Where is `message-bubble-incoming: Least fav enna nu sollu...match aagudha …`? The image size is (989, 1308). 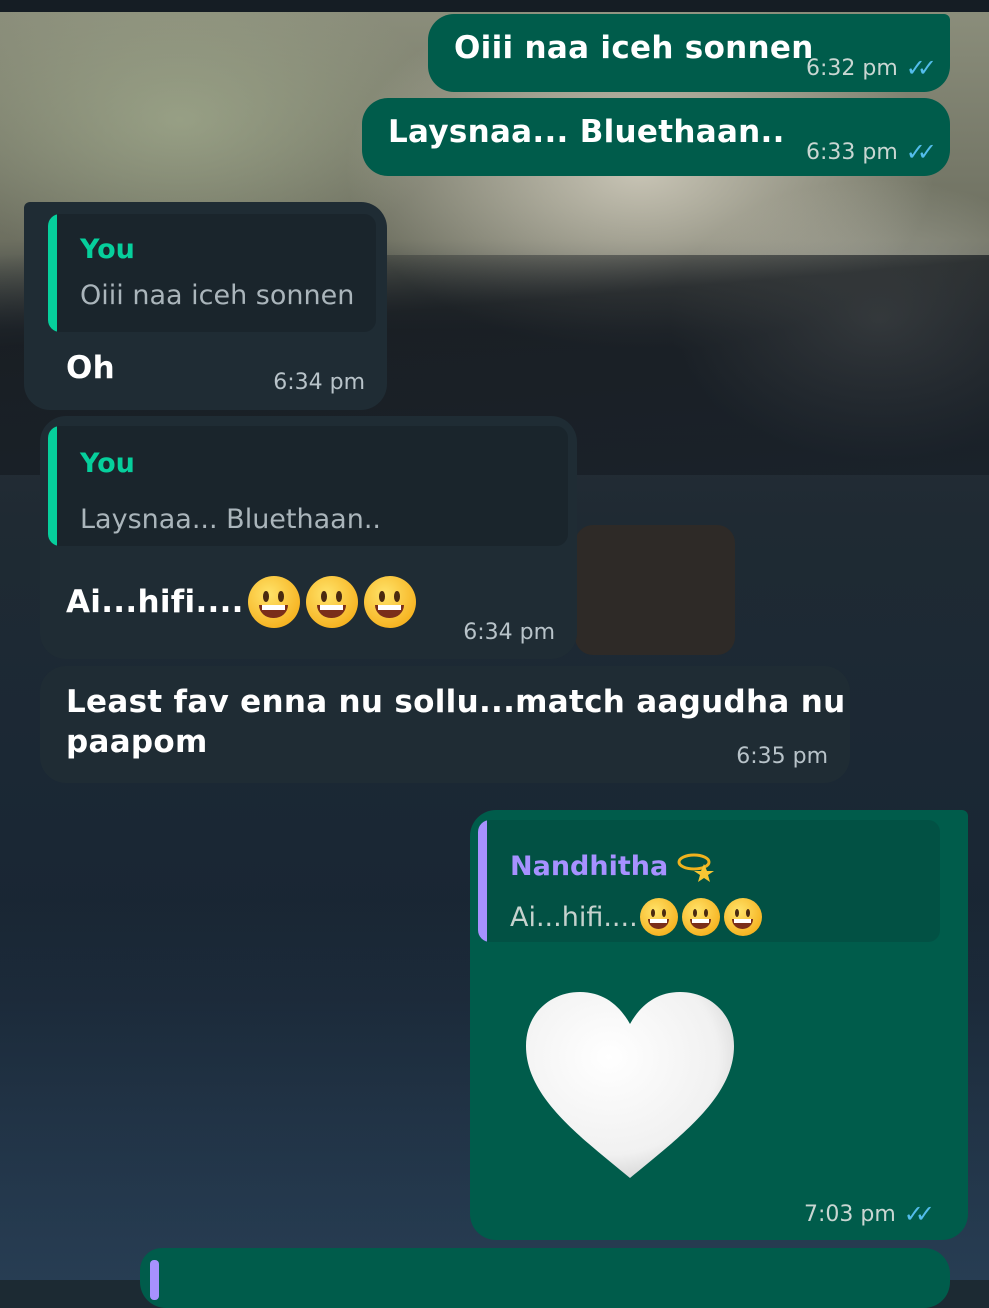 message-bubble-incoming: Least fav enna nu sollu...match aagudha … is located at coordinates (445, 724).